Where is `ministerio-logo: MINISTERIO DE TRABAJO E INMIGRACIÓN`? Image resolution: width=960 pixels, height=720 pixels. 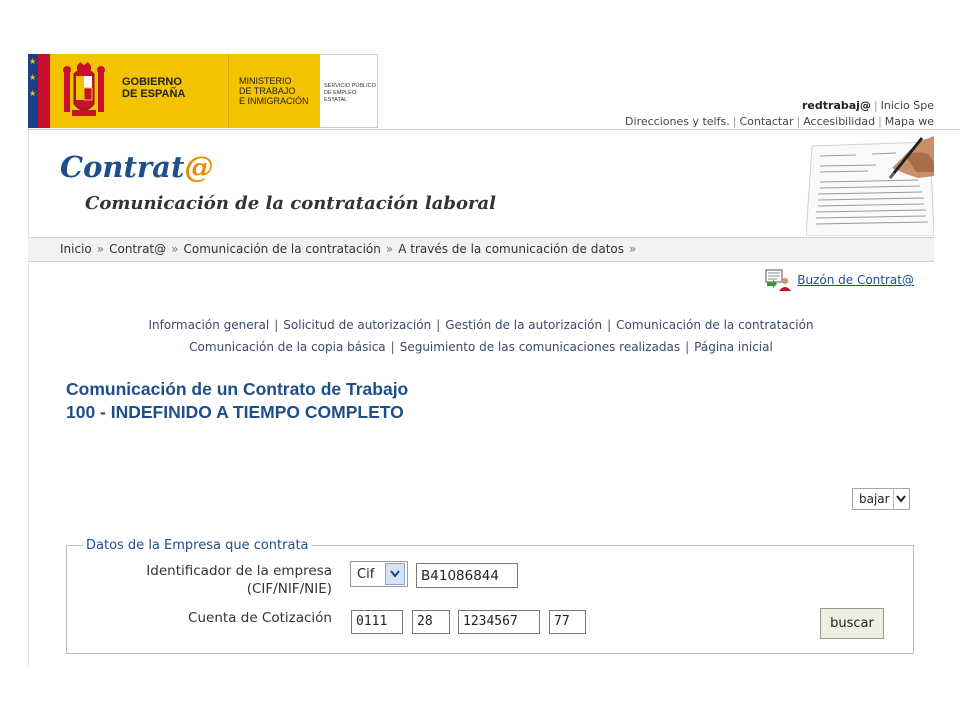 ministerio-logo: MINISTERIO DE TRABAJO E INMIGRACIÓN is located at coordinates (274, 91).